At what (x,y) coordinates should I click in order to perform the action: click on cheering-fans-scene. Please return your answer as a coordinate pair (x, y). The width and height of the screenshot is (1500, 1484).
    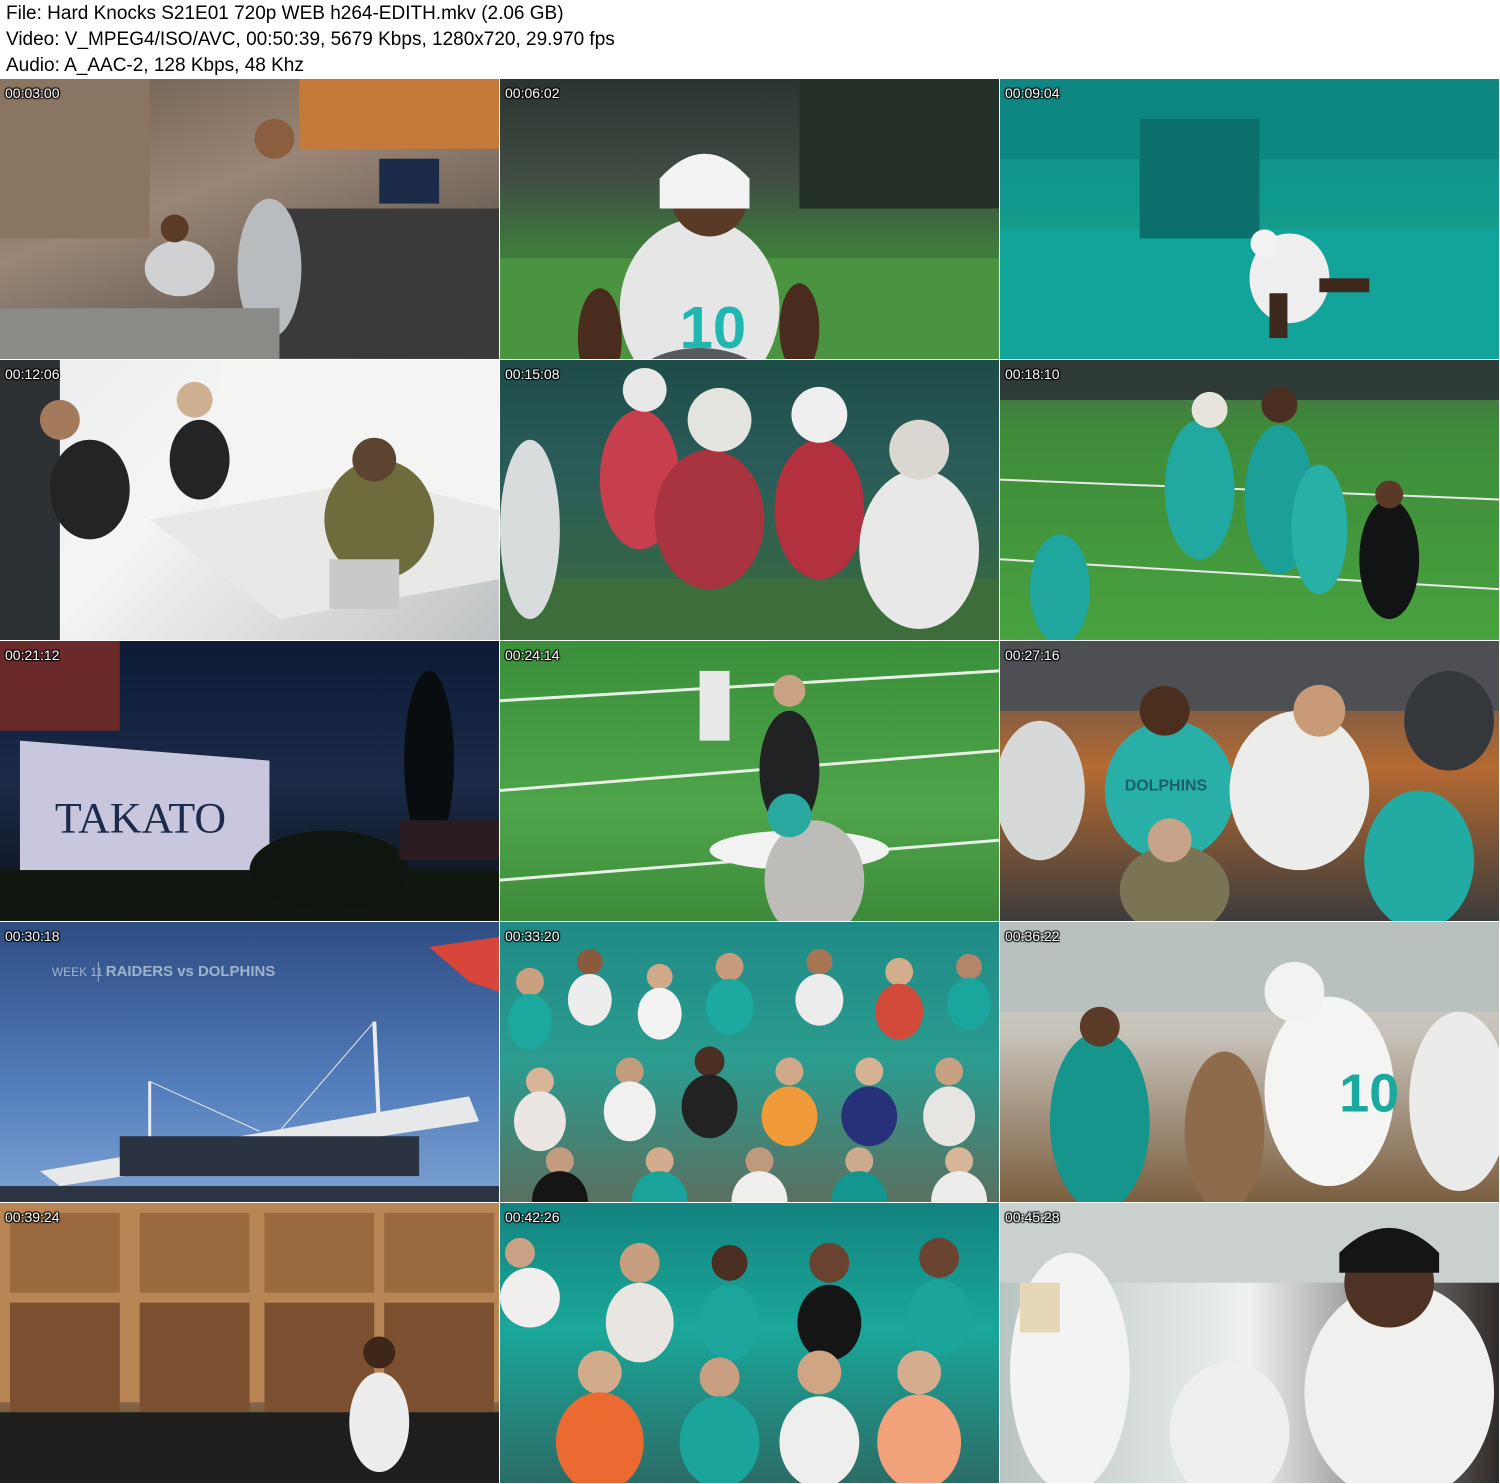
    Looking at the image, I should click on (736, 1360).